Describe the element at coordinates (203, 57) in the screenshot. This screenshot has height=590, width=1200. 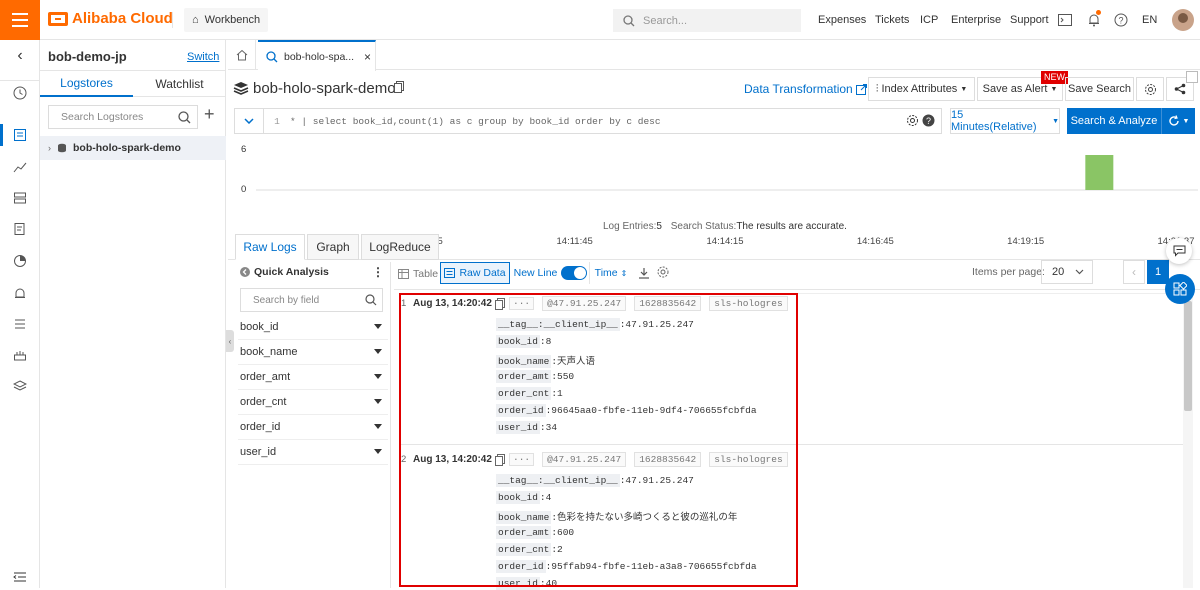
I see `switch-project-link: Switch` at that location.